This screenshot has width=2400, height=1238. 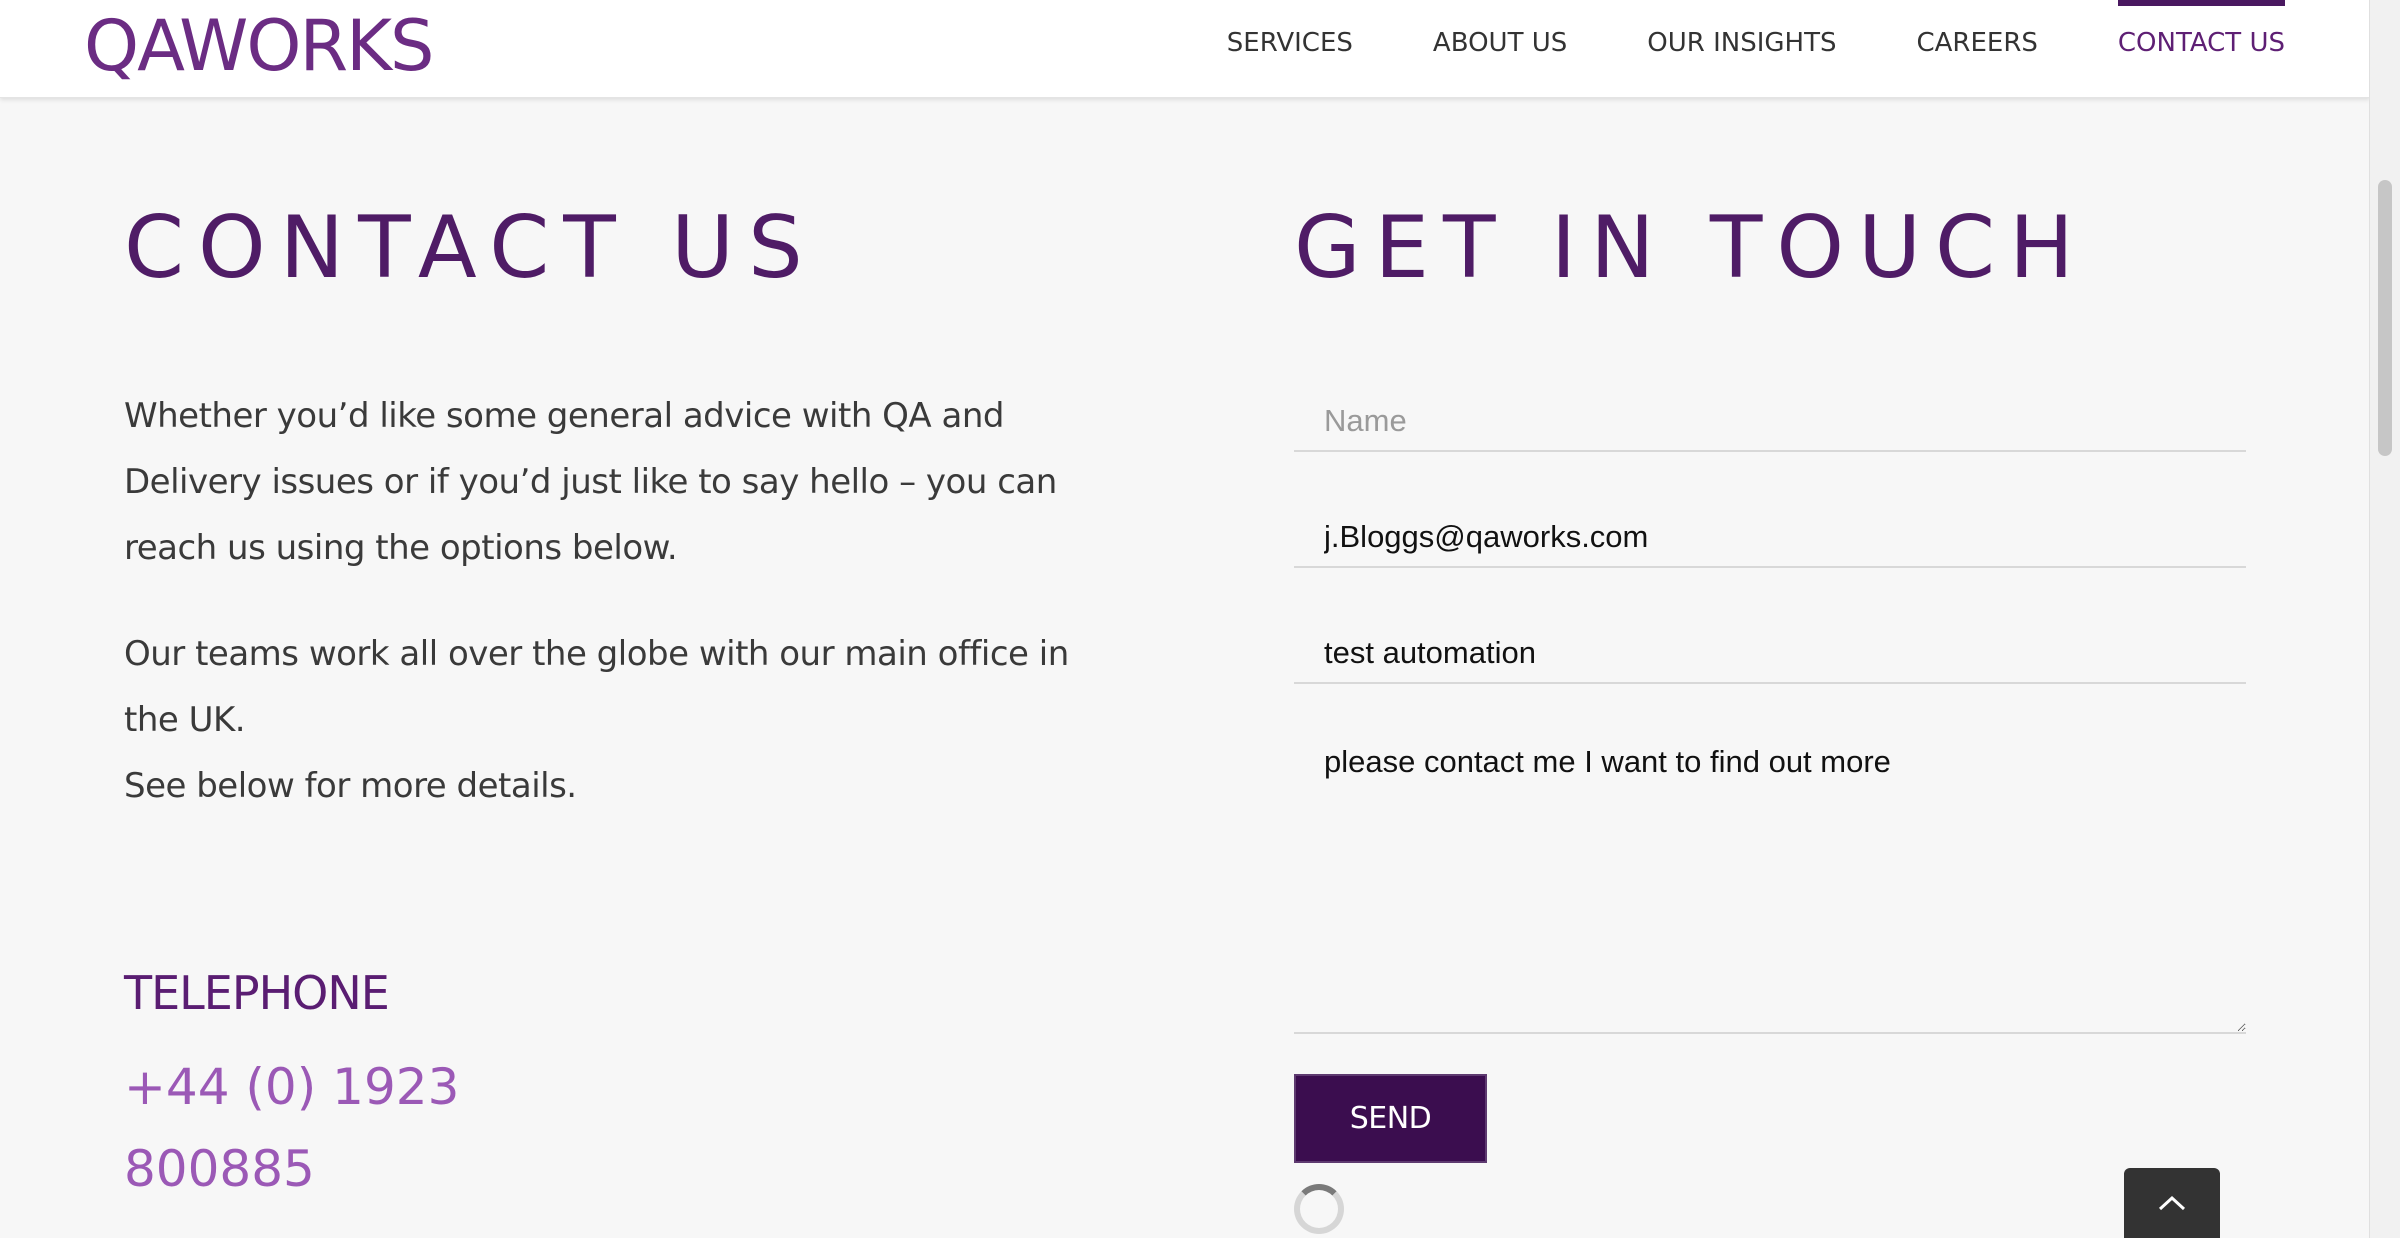 What do you see at coordinates (1976, 48) in the screenshot?
I see `nav-careers: CAREERS` at bounding box center [1976, 48].